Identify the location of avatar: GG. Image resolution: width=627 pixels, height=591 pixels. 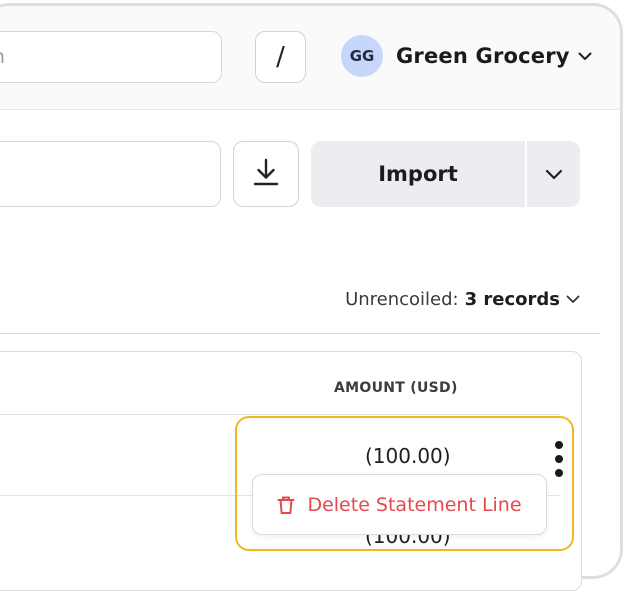
(362, 56).